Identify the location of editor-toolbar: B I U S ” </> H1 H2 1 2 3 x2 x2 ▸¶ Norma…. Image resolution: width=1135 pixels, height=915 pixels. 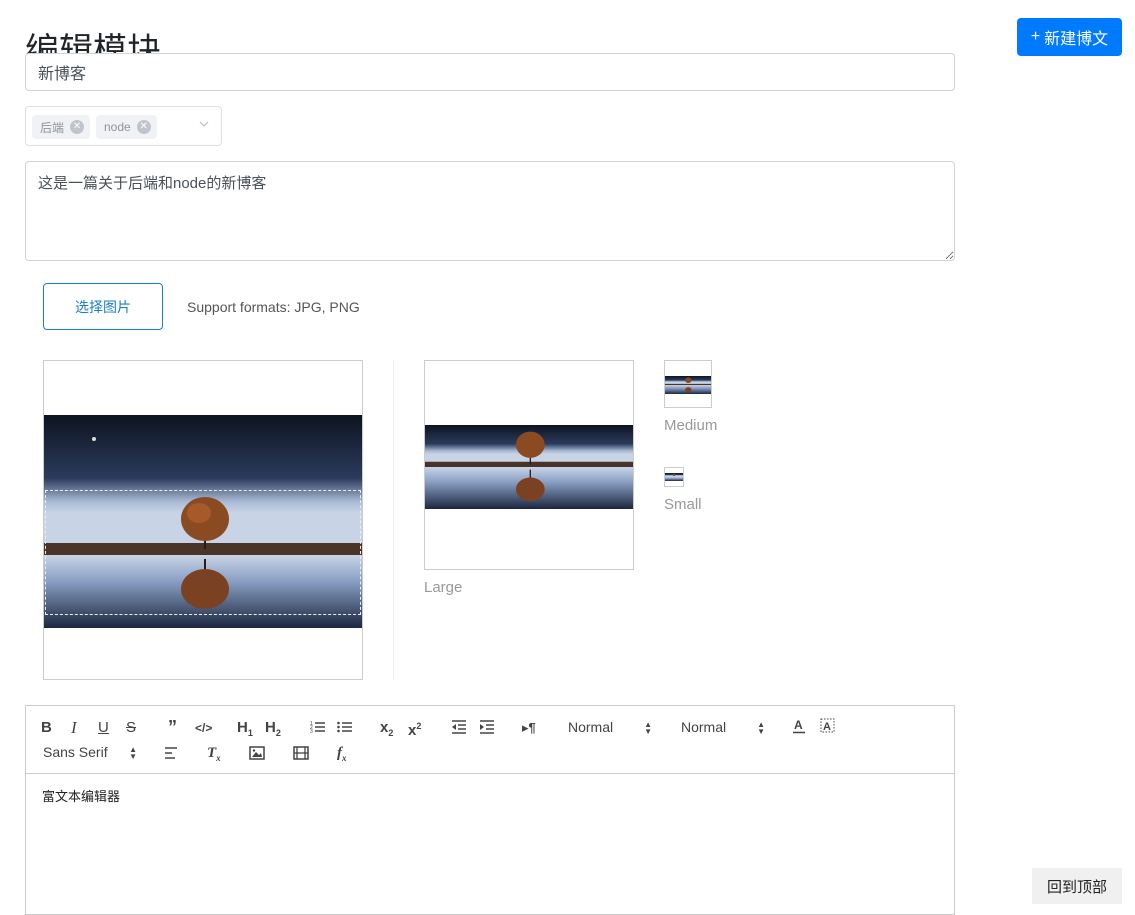
(490, 740).